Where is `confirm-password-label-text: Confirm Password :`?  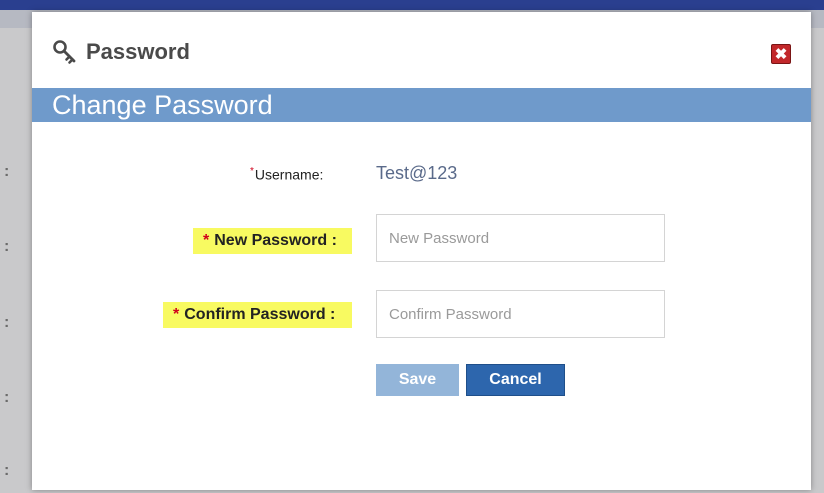 confirm-password-label-text: Confirm Password : is located at coordinates (260, 314).